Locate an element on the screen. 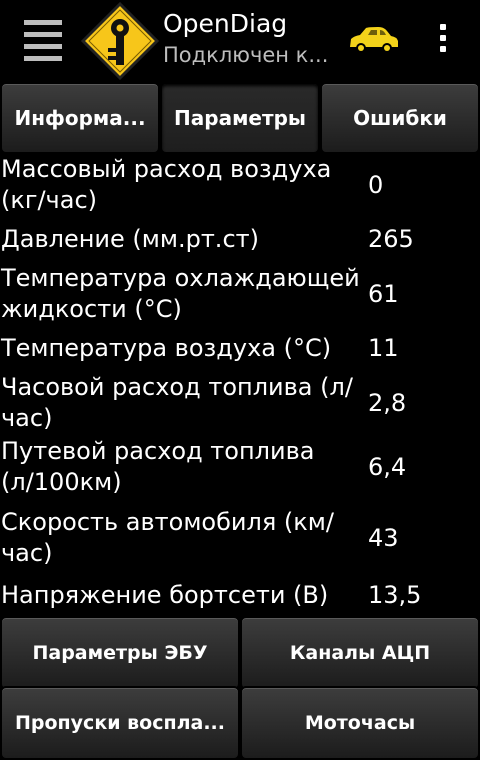 Image resolution: width=480 pixels, height=760 pixels. param-value: 0 is located at coordinates (376, 184).